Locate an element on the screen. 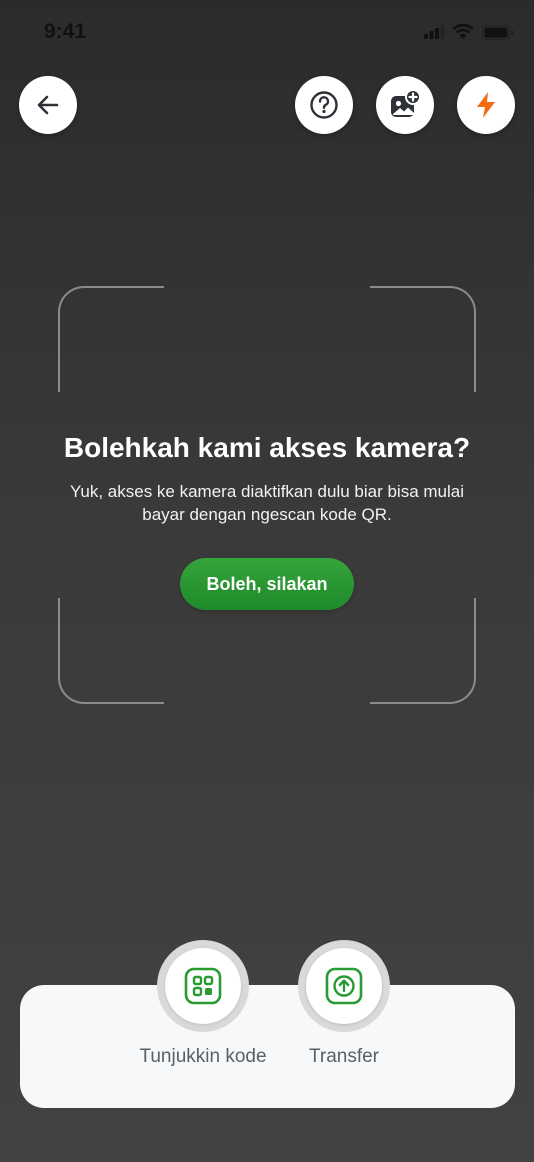 This screenshot has width=534, height=1162. camera-permission-title: Bolehkah kami akses kamera? is located at coordinates (267, 447).